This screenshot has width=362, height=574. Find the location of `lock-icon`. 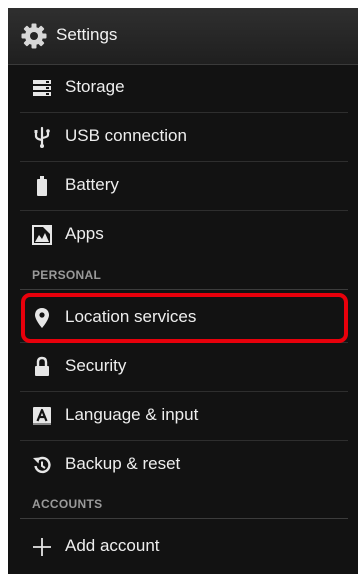

lock-icon is located at coordinates (42, 366).